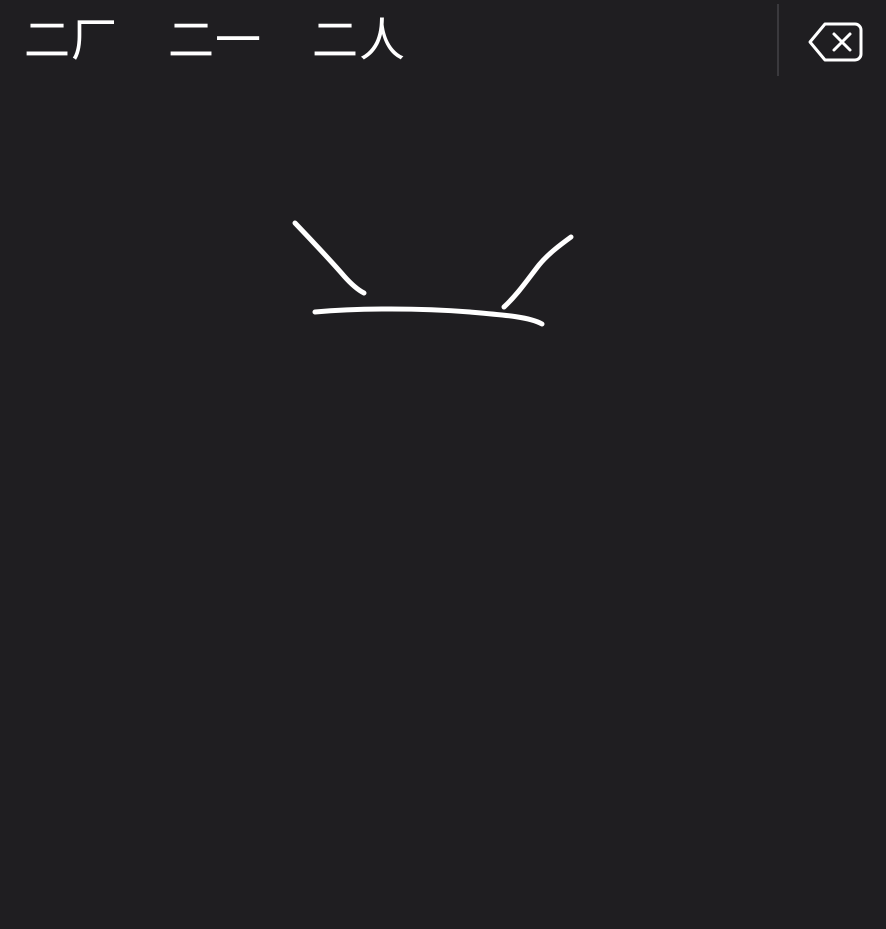 Image resolution: width=886 pixels, height=929 pixels. Describe the element at coordinates (71, 40) in the screenshot. I see `candidate-item: 二厂` at that location.